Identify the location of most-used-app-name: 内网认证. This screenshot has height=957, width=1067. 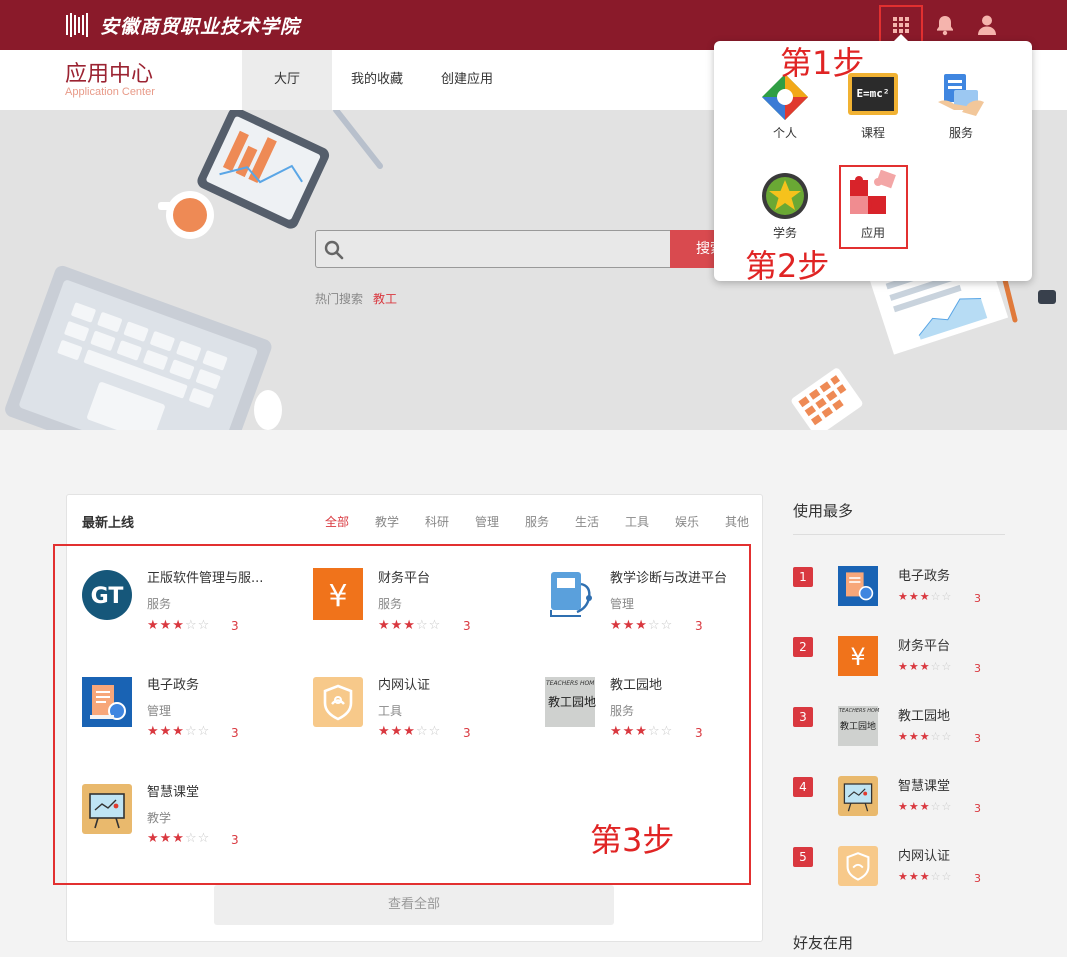
(924, 854).